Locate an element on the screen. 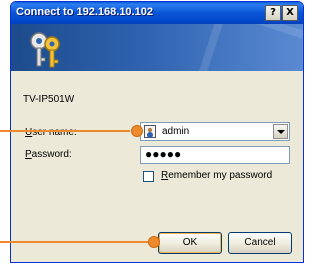 The image size is (320, 268). keys-icon is located at coordinates (45, 50).